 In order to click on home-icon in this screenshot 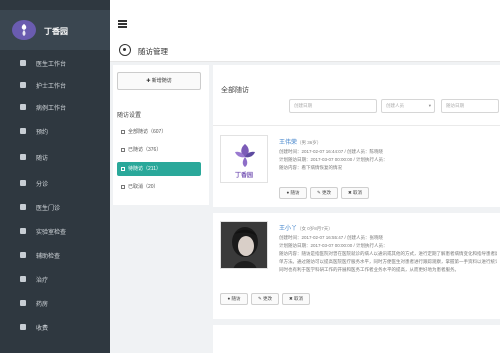, I will do `click(23, 63)`.